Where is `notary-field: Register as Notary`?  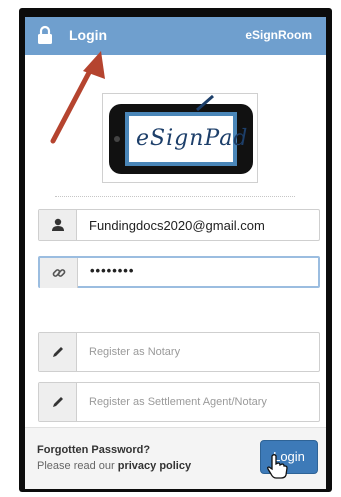
notary-field: Register as Notary is located at coordinates (179, 352).